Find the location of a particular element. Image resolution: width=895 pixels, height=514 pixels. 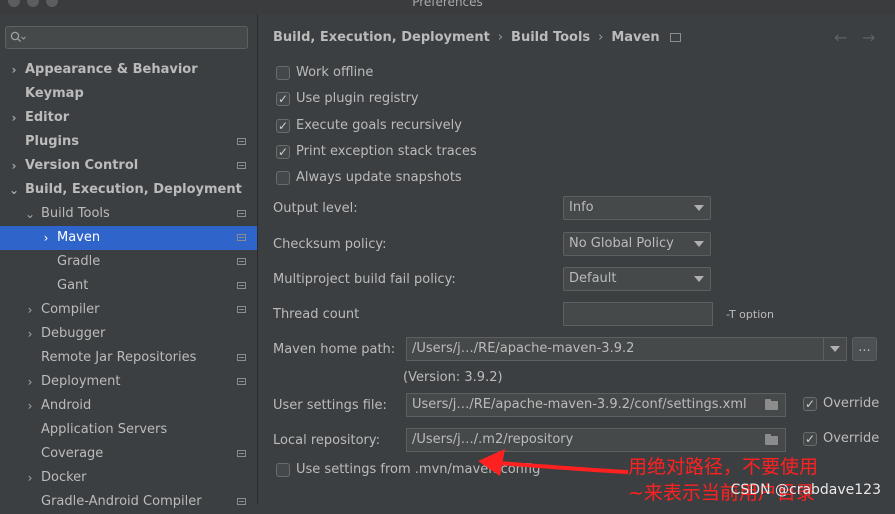

annotation-text-line1: 用绝对路径，不要使用 is located at coordinates (723, 467).